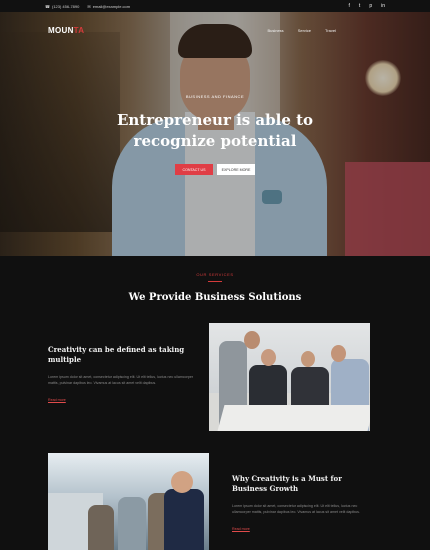 The height and width of the screenshot is (550, 430). I want to click on social-links: f t p in, so click(367, 6).